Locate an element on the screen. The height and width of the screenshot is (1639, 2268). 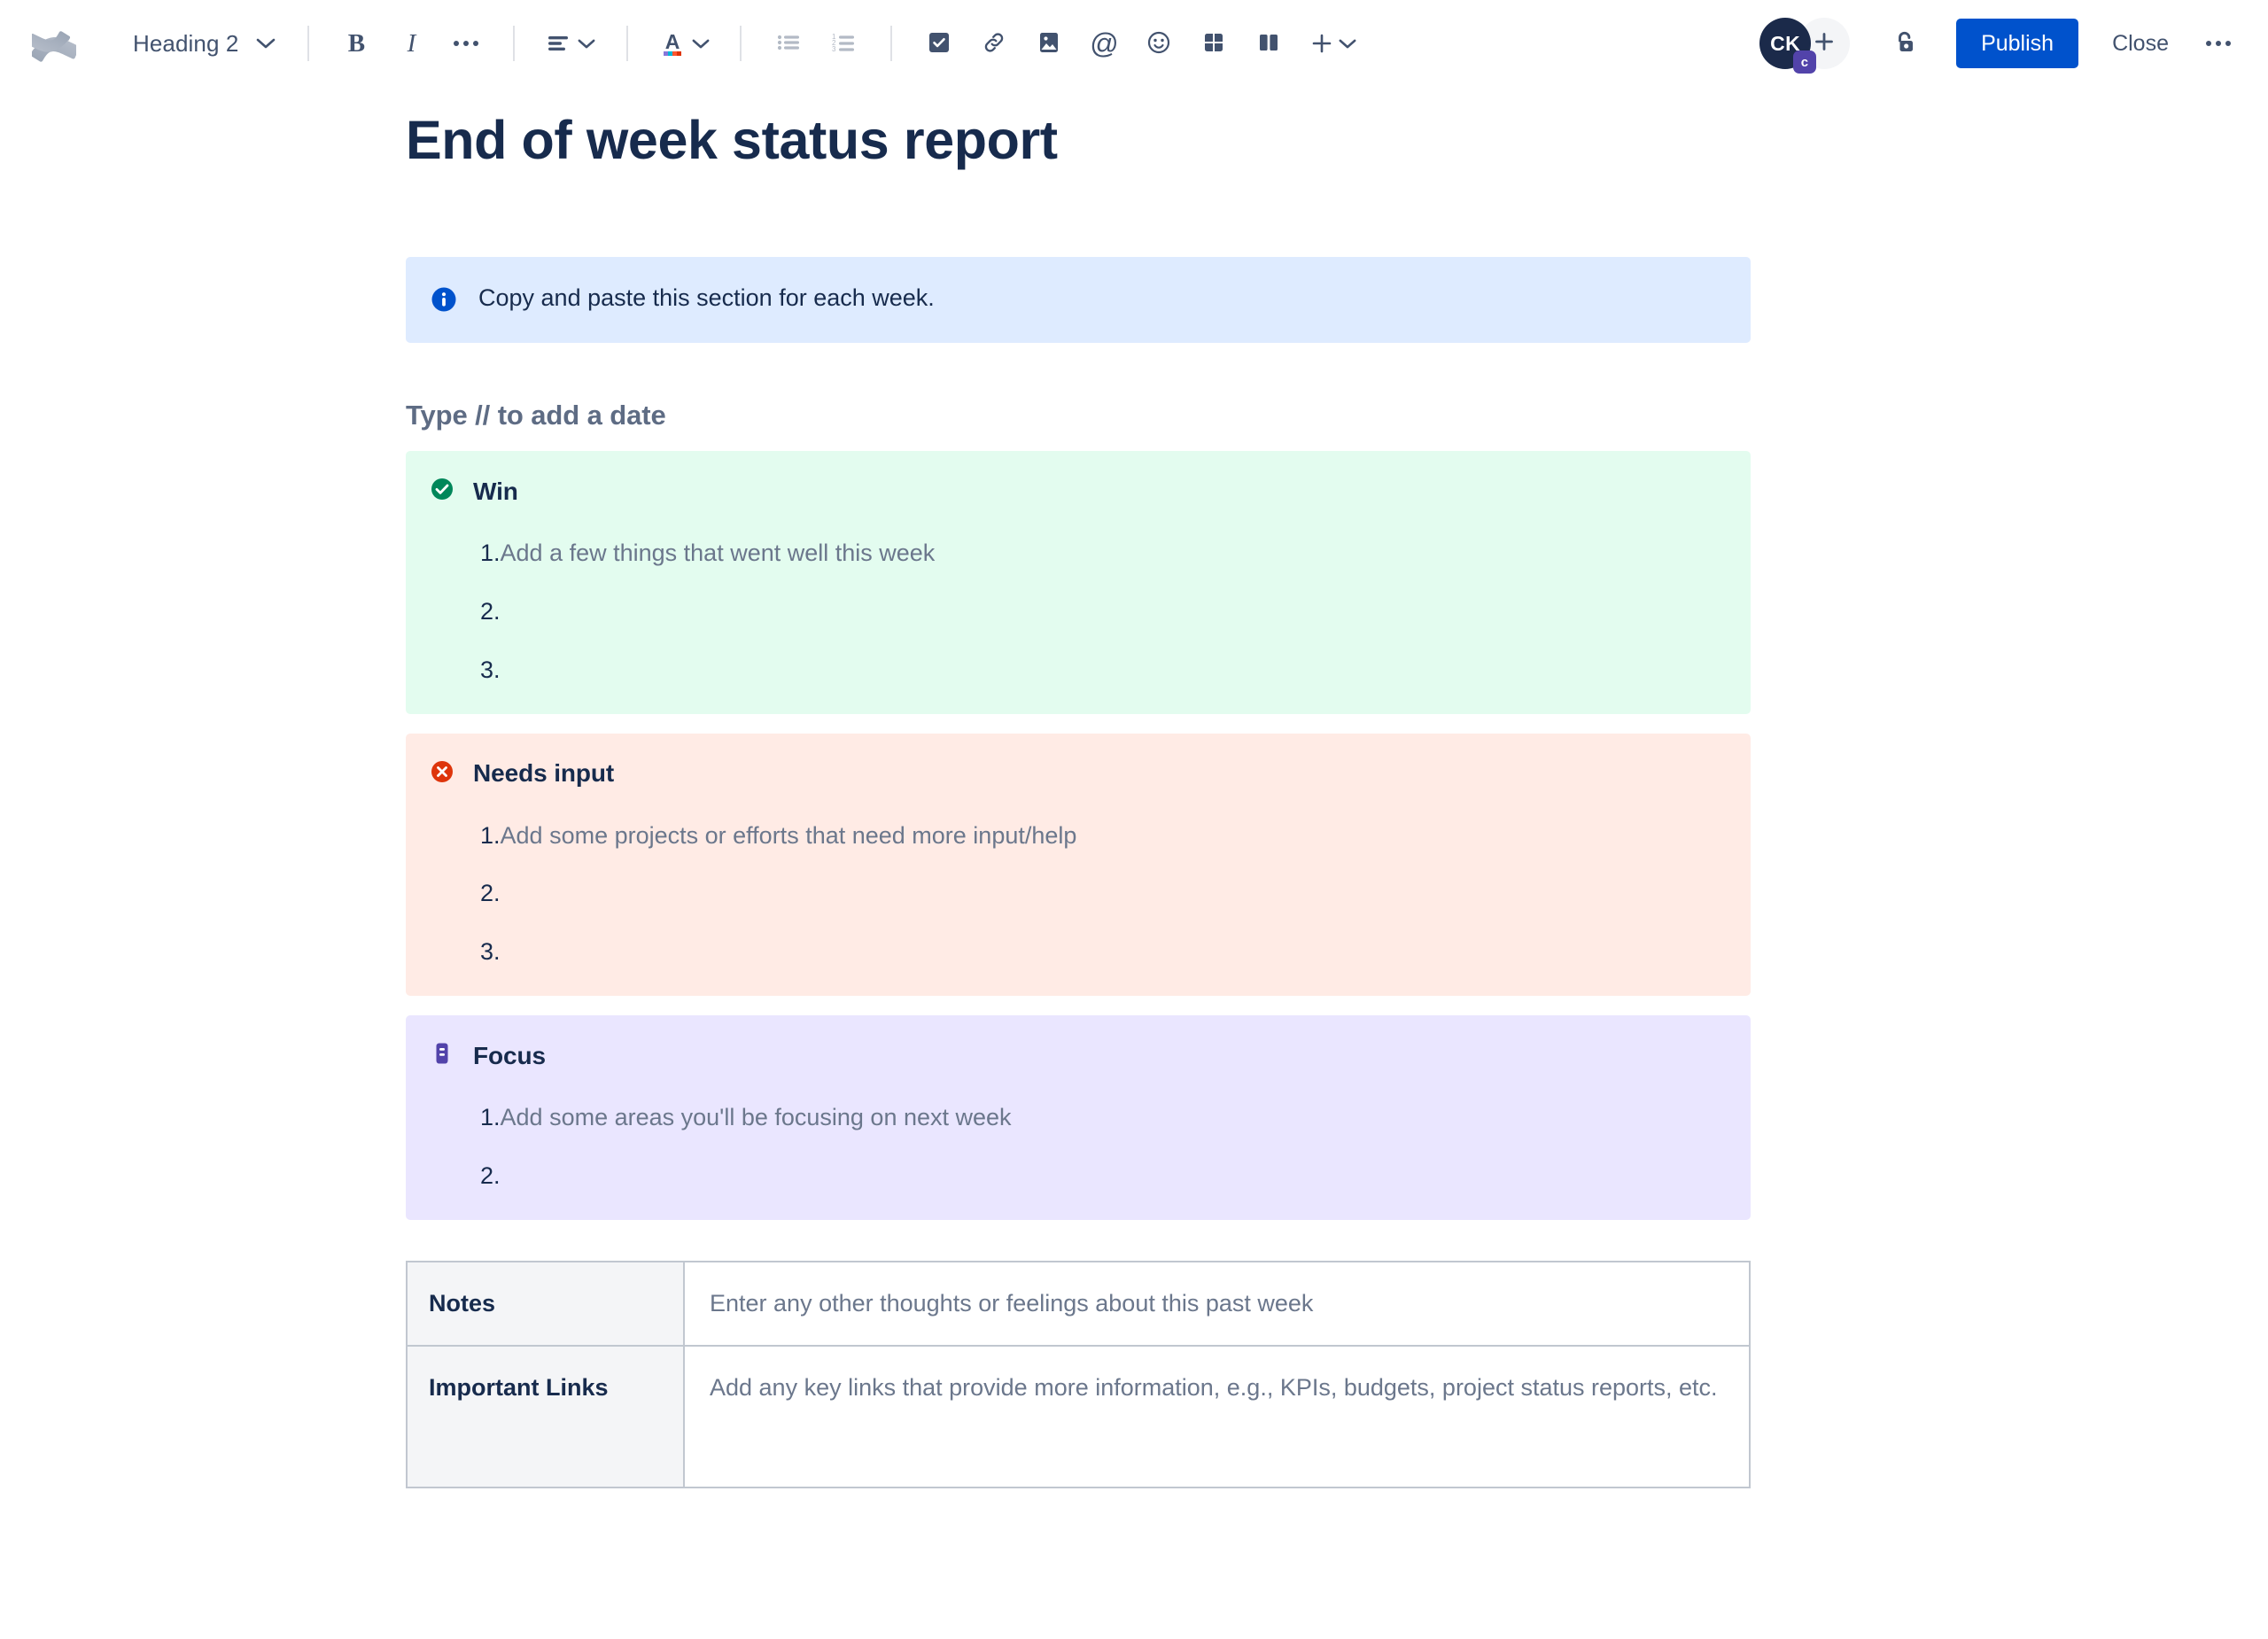
table-button is located at coordinates (1214, 43).